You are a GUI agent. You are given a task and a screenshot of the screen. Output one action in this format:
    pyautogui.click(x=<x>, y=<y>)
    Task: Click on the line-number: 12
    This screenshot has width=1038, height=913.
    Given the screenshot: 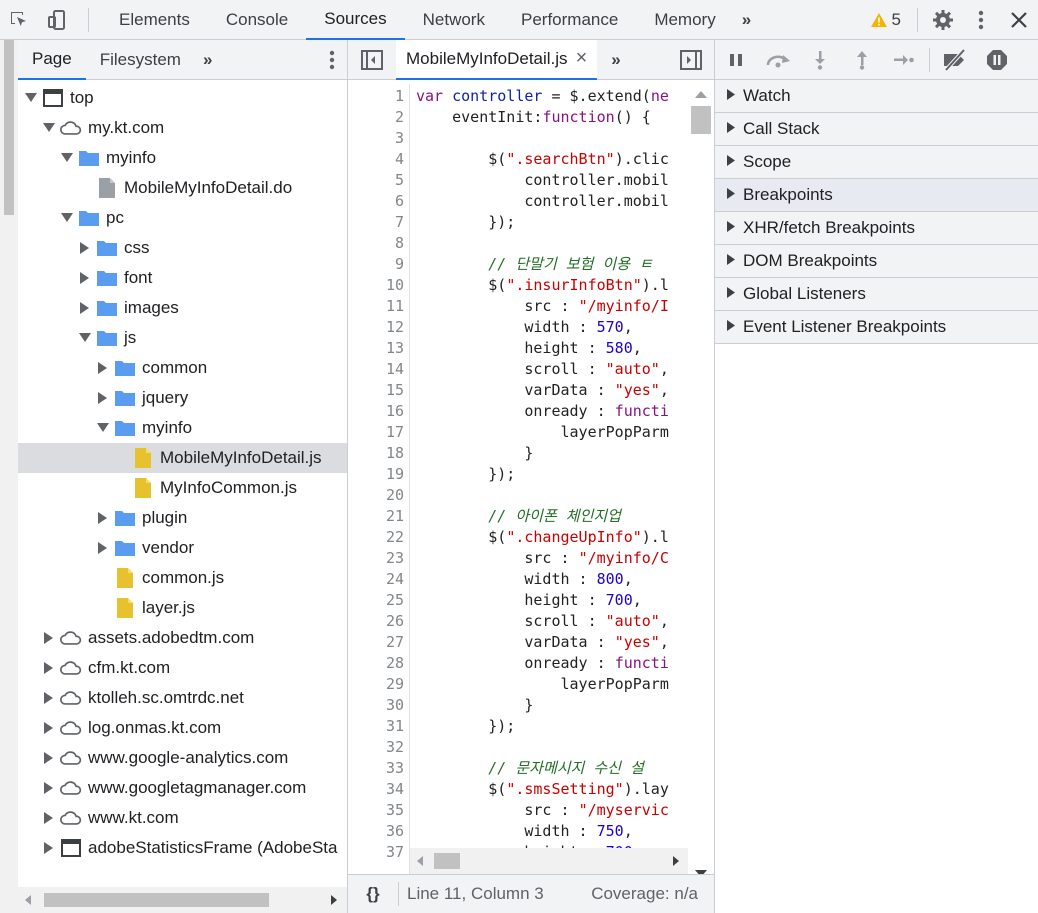 What is the action you would take?
    pyautogui.click(x=376, y=327)
    